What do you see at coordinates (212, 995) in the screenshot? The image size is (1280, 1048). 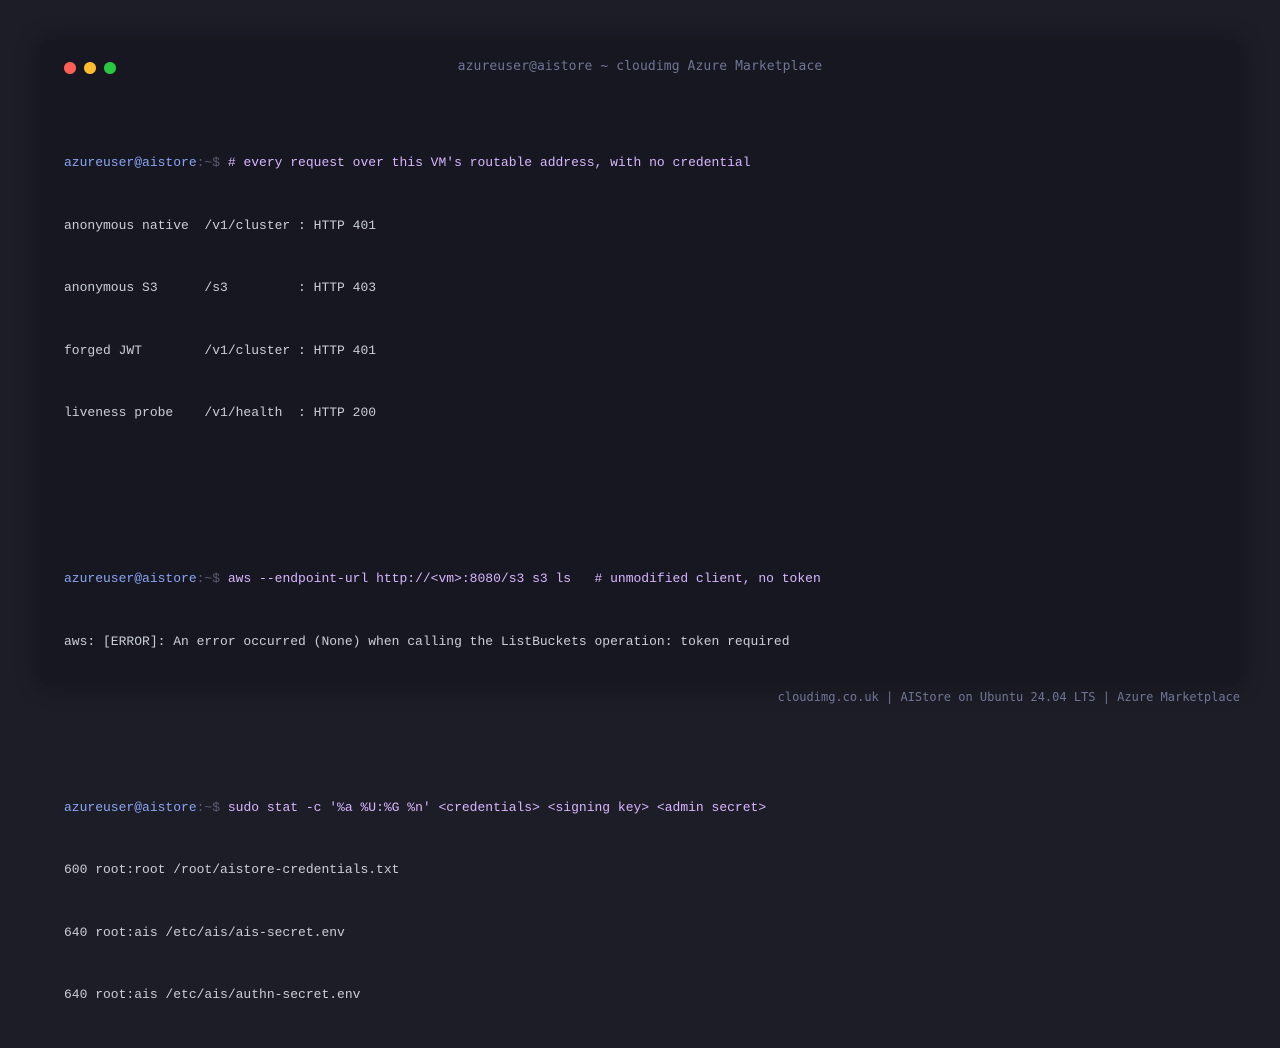 I see `output-line: 640 root:ais /etc/ais/authn-secret.env` at bounding box center [212, 995].